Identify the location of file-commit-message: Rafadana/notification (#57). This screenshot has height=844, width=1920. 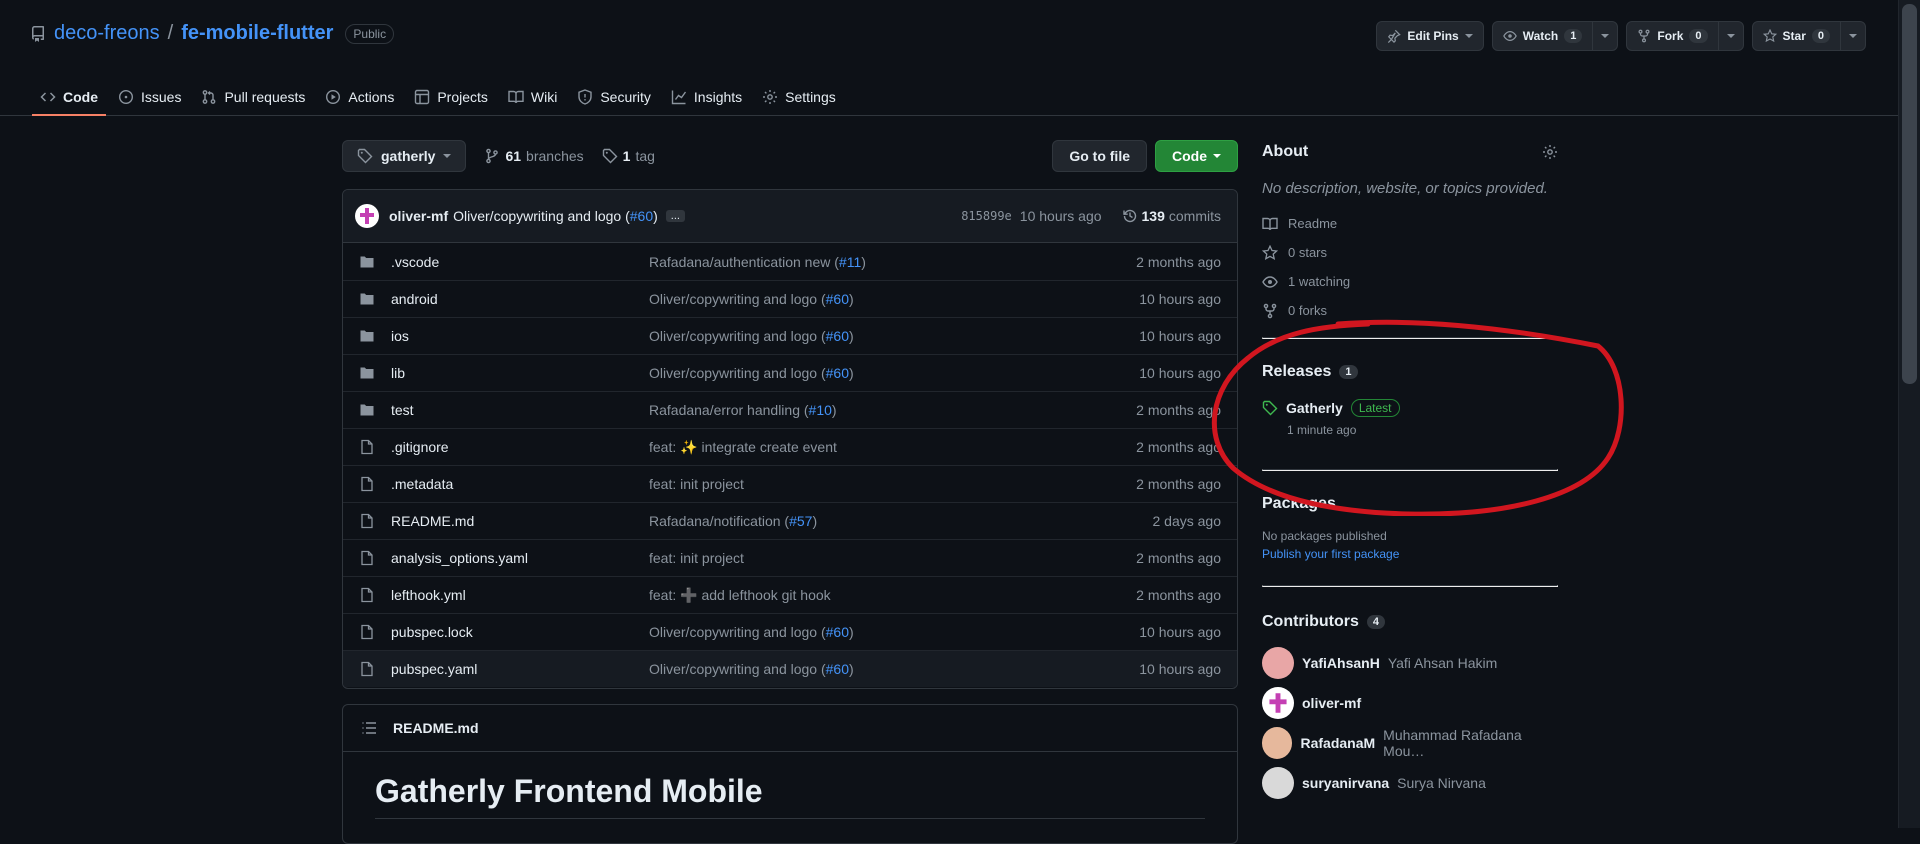
(901, 521).